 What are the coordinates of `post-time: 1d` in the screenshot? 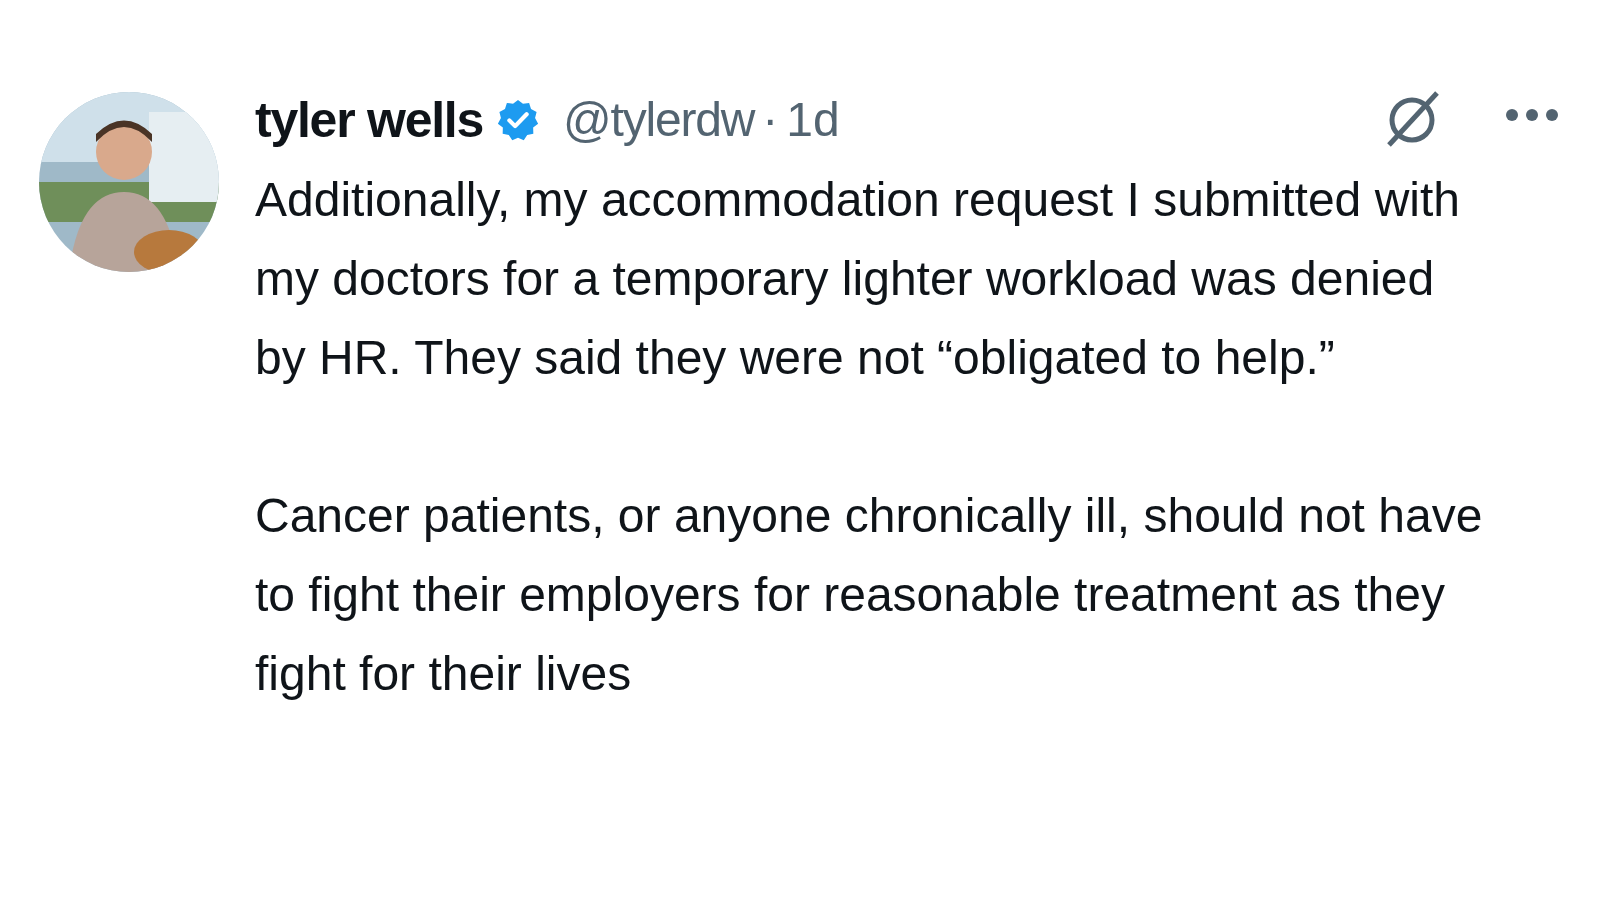 It's located at (813, 120).